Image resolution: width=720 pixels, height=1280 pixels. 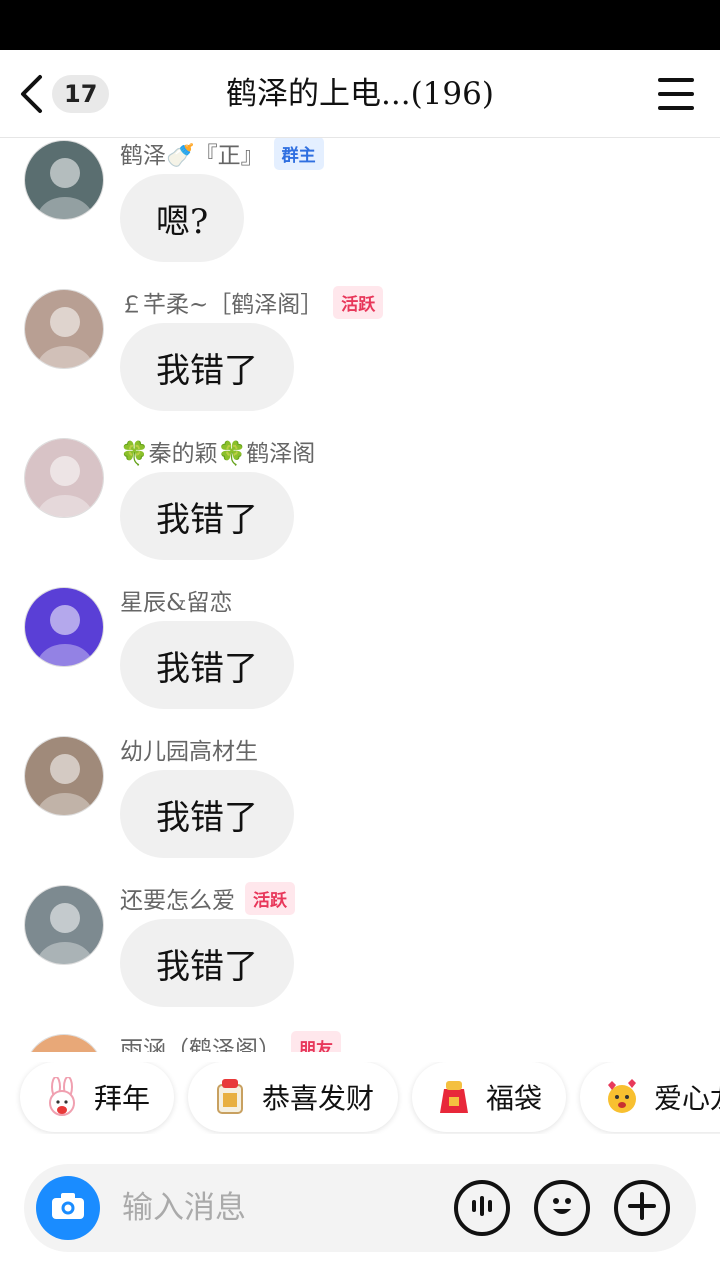 I want to click on sender-row: 🍀秦的颖🍀鹤泽阁, so click(x=217, y=451).